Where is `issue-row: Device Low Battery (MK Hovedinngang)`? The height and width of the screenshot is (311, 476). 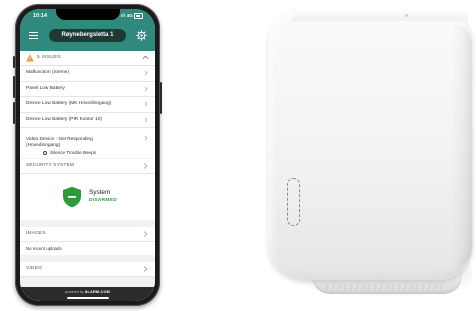
issue-row: Device Low Battery (MK Hovedinngang) is located at coordinates (87, 105).